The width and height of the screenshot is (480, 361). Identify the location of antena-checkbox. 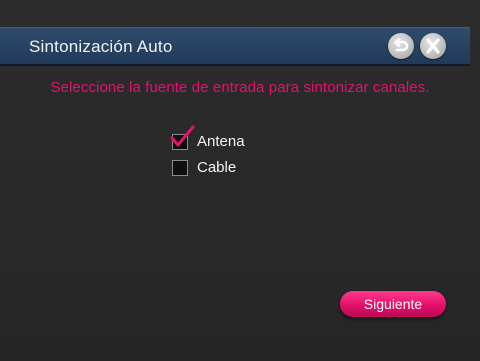
(182, 137).